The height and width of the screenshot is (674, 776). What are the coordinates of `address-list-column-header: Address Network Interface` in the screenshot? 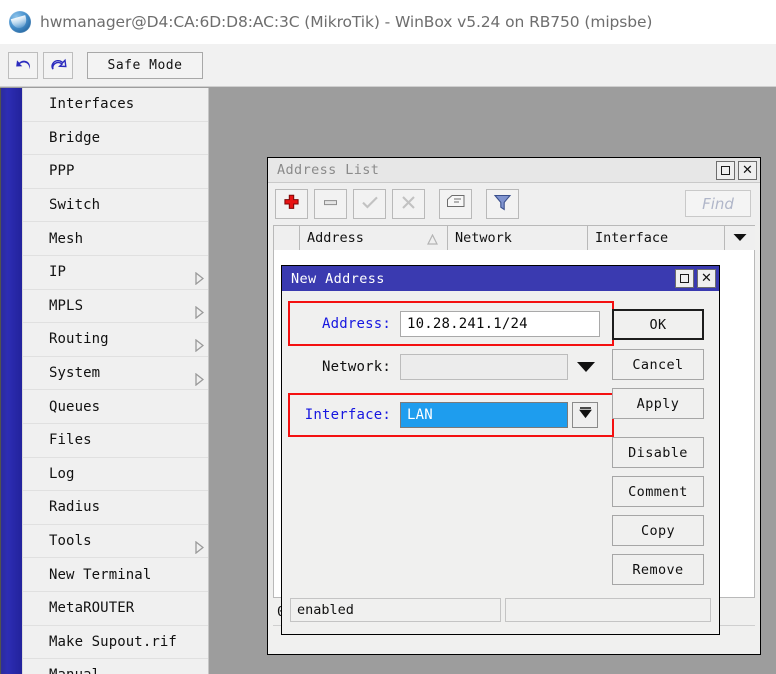 It's located at (514, 238).